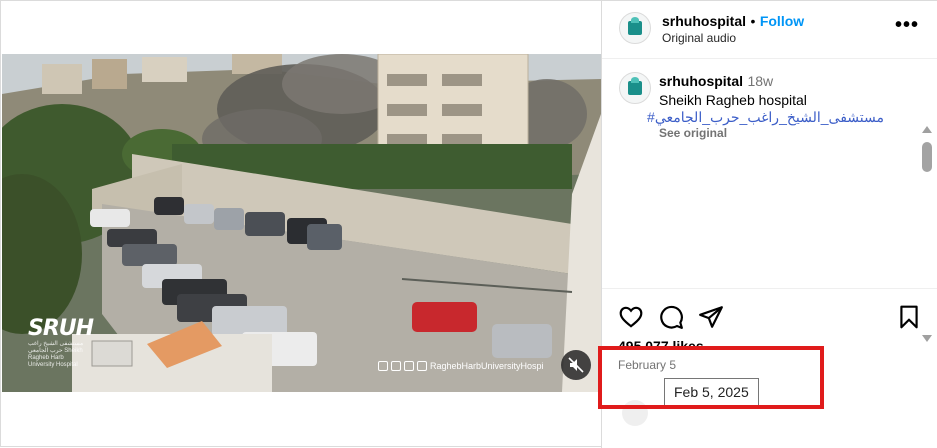 This screenshot has height=448, width=937. Describe the element at coordinates (396, 366) in the screenshot. I see `youtube-icon` at that location.